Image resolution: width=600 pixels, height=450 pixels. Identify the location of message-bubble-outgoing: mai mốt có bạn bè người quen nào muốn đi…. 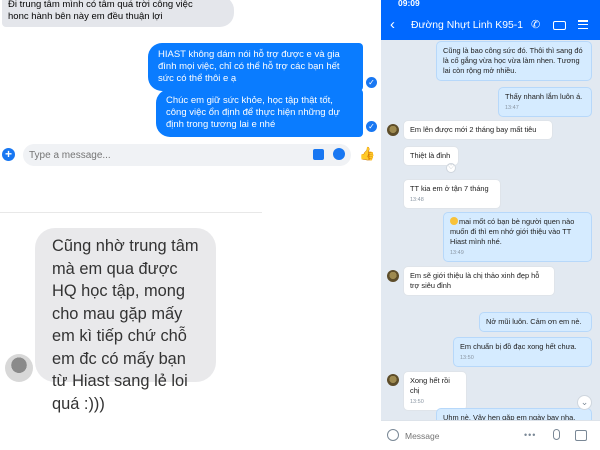
(517, 237).